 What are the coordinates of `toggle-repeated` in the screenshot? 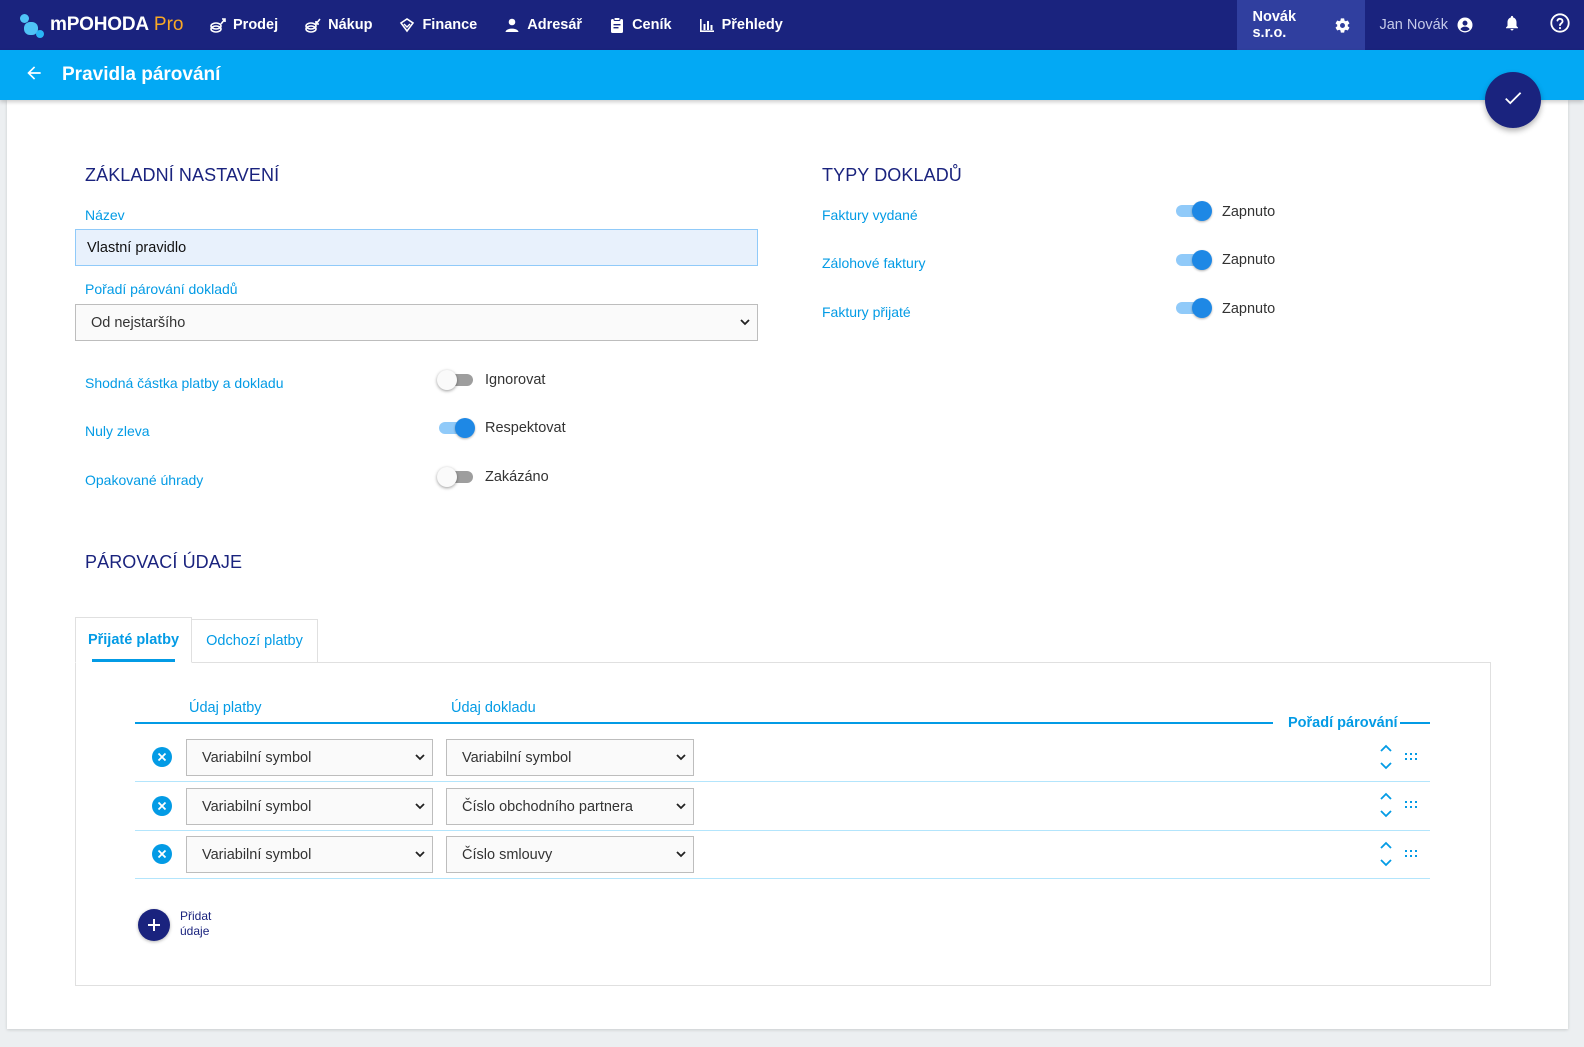 It's located at (456, 477).